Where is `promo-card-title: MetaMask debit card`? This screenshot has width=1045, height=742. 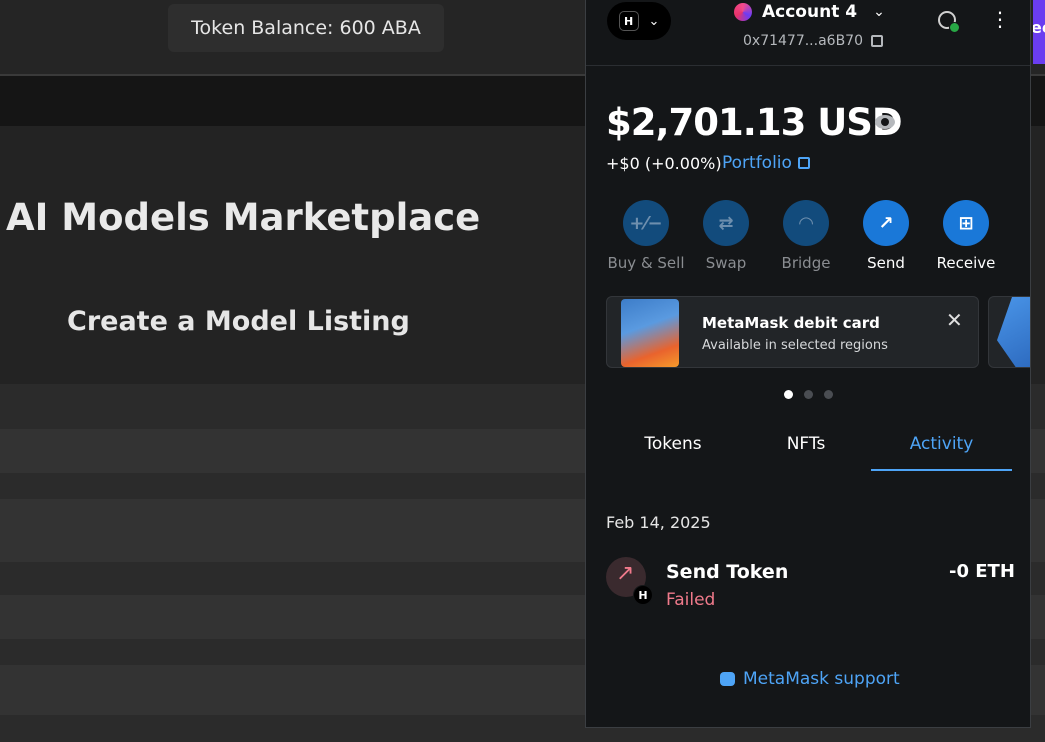 promo-card-title: MetaMask debit card is located at coordinates (791, 323).